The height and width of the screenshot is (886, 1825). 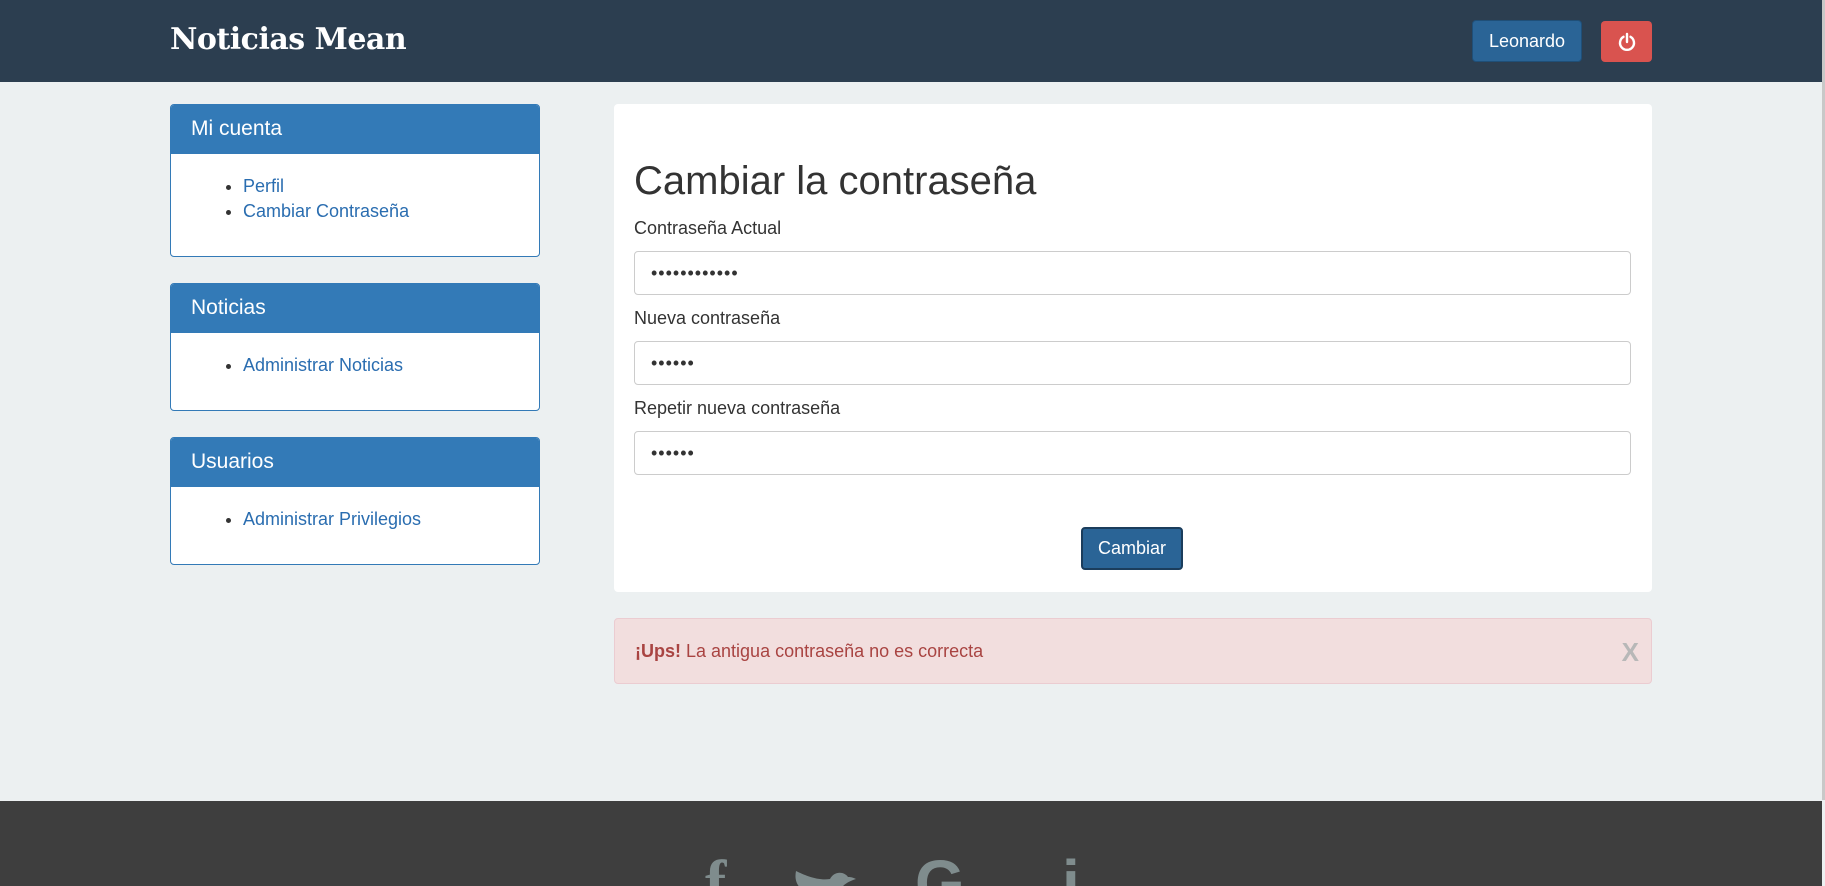 What do you see at coordinates (1132, 273) in the screenshot?
I see `current-password-field: ••••••••••••` at bounding box center [1132, 273].